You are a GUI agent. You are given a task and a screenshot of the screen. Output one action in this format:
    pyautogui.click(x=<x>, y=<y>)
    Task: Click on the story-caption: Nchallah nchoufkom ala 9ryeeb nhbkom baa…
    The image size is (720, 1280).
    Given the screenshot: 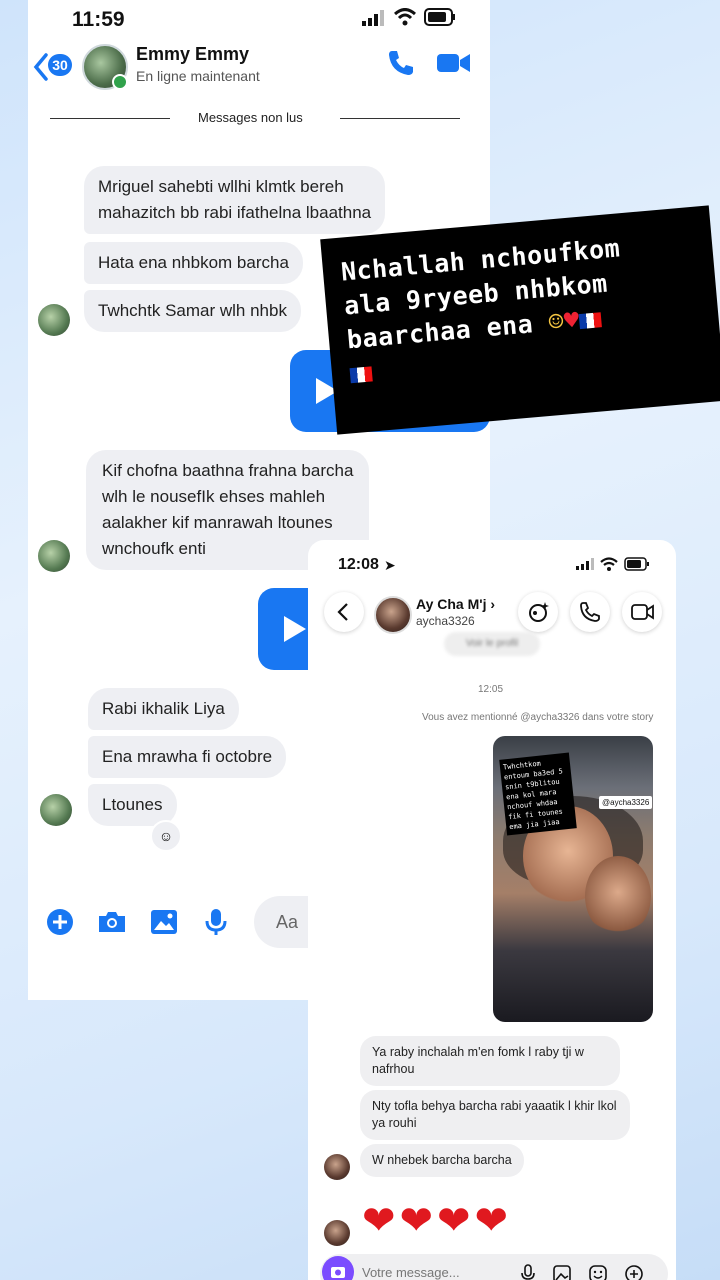 What is the action you would take?
    pyautogui.click(x=520, y=320)
    